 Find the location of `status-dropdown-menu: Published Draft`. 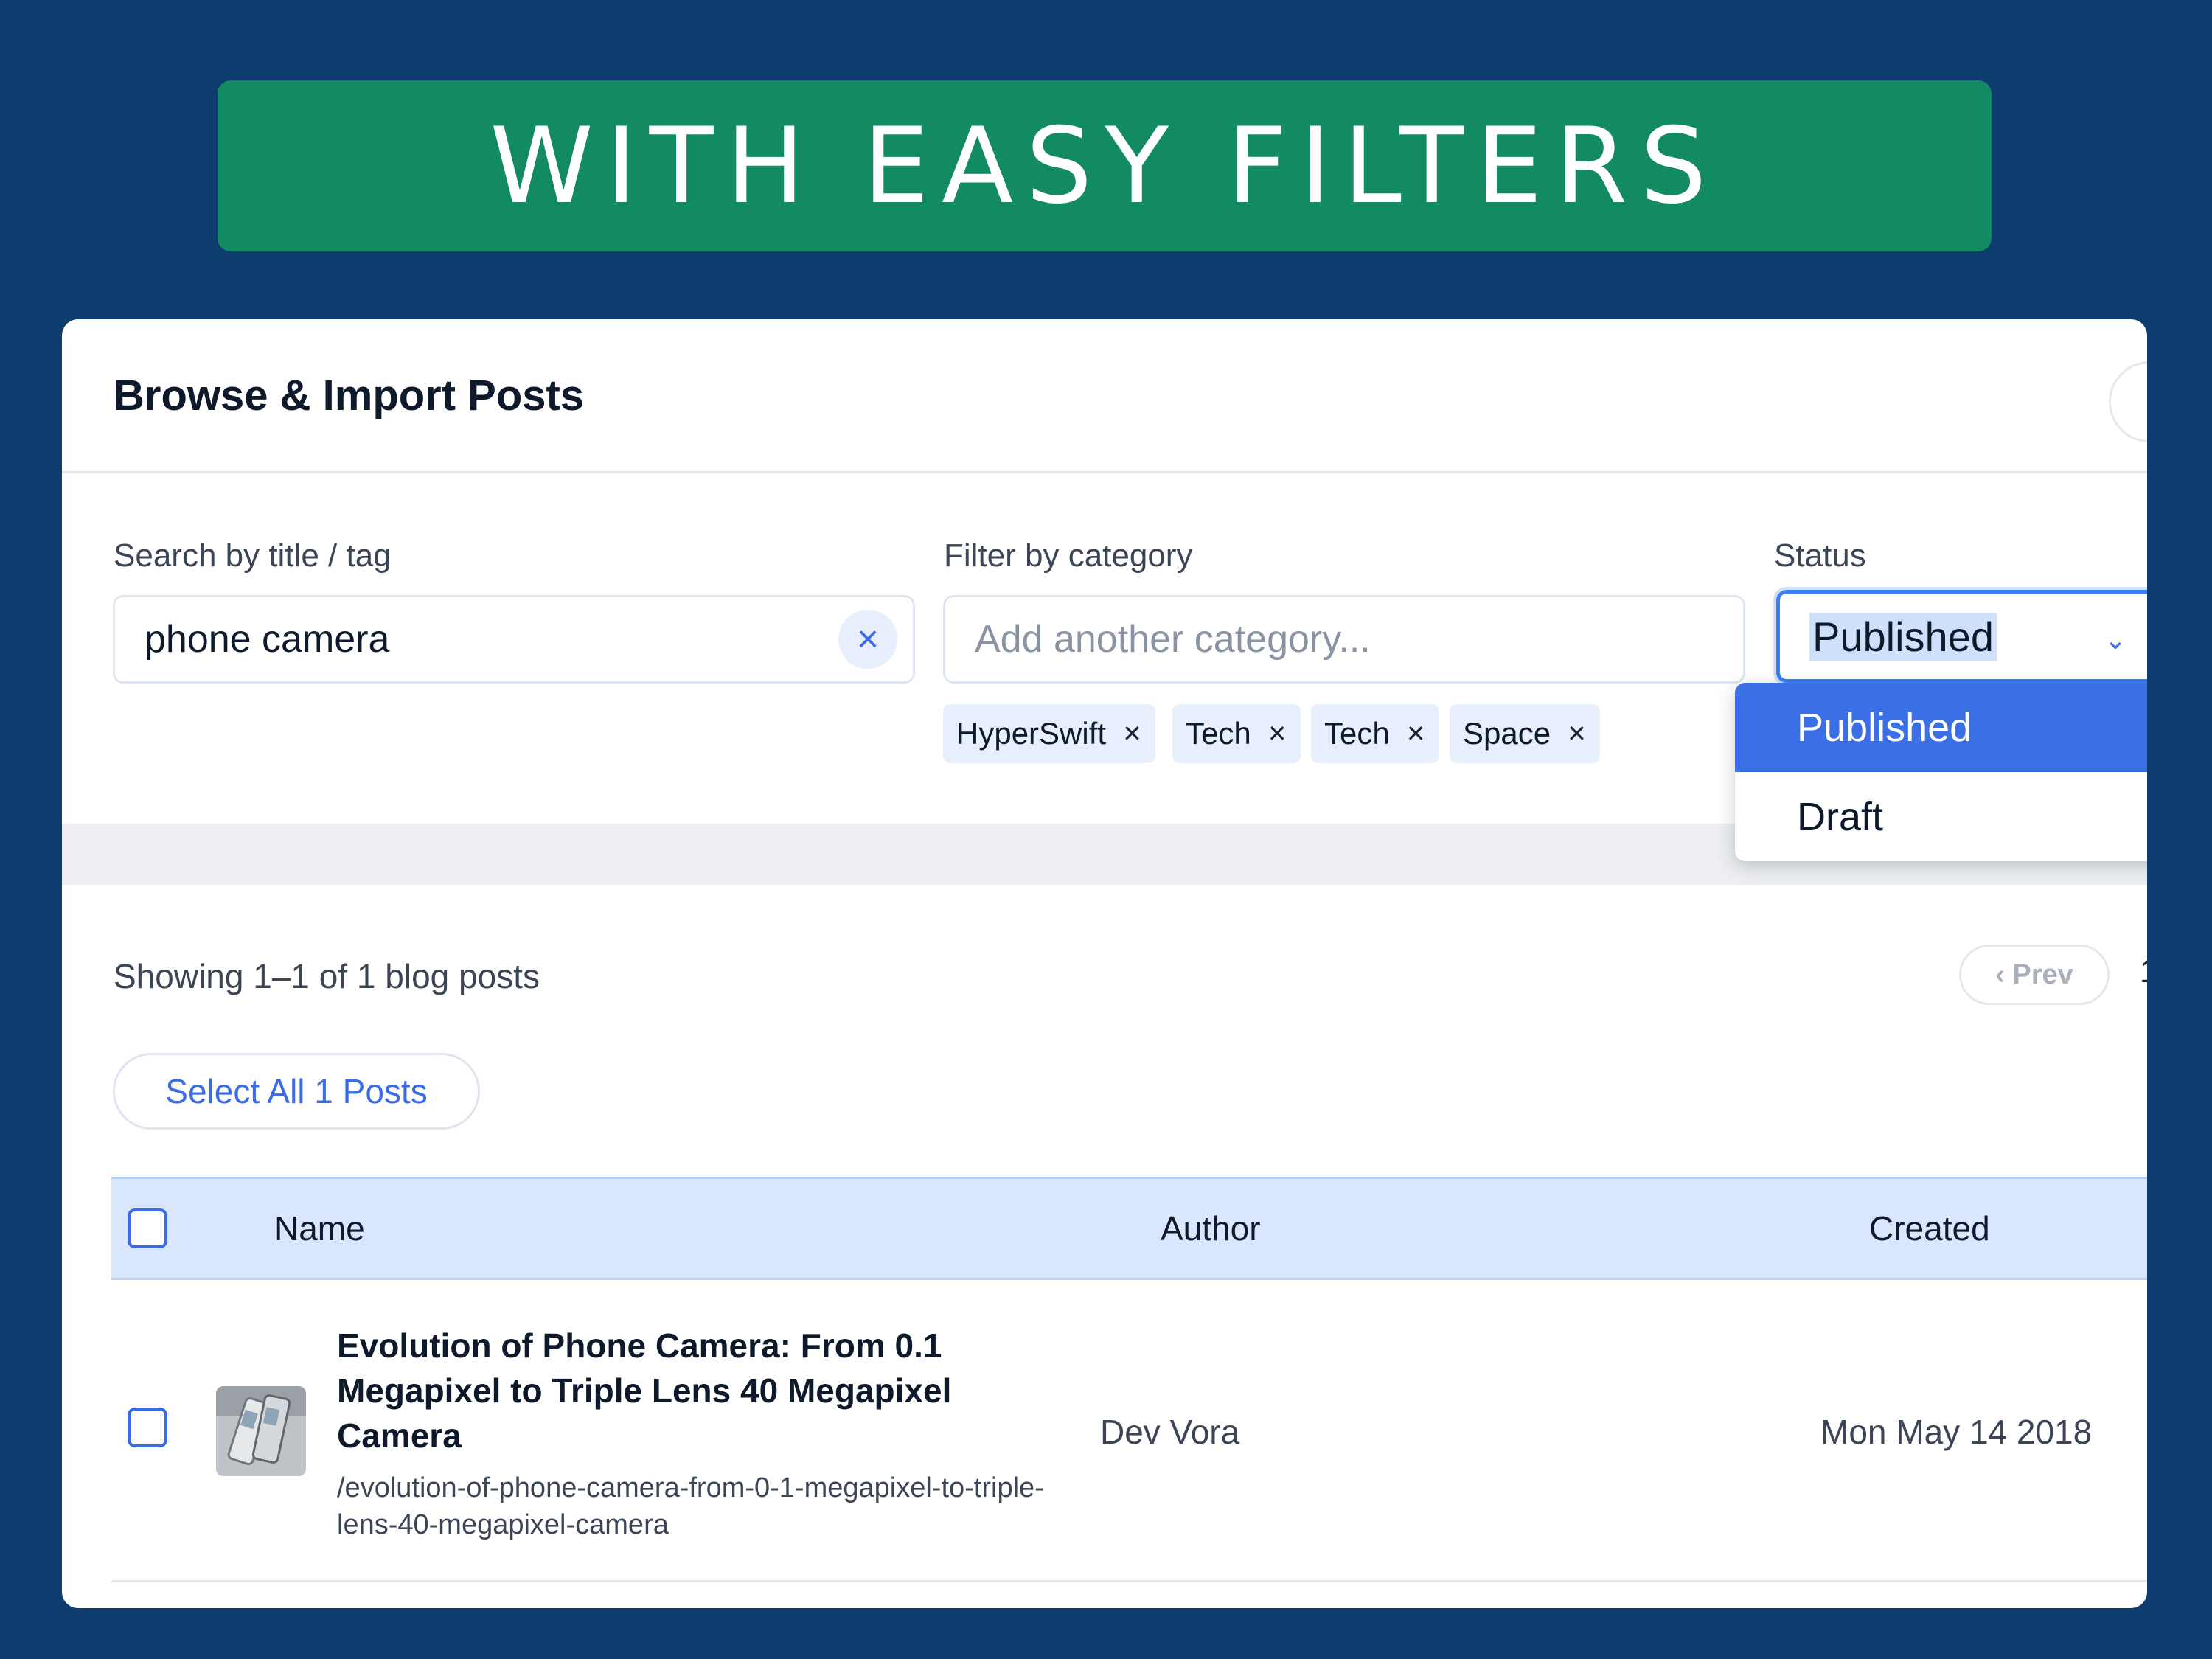

status-dropdown-menu: Published Draft is located at coordinates (1941, 772).